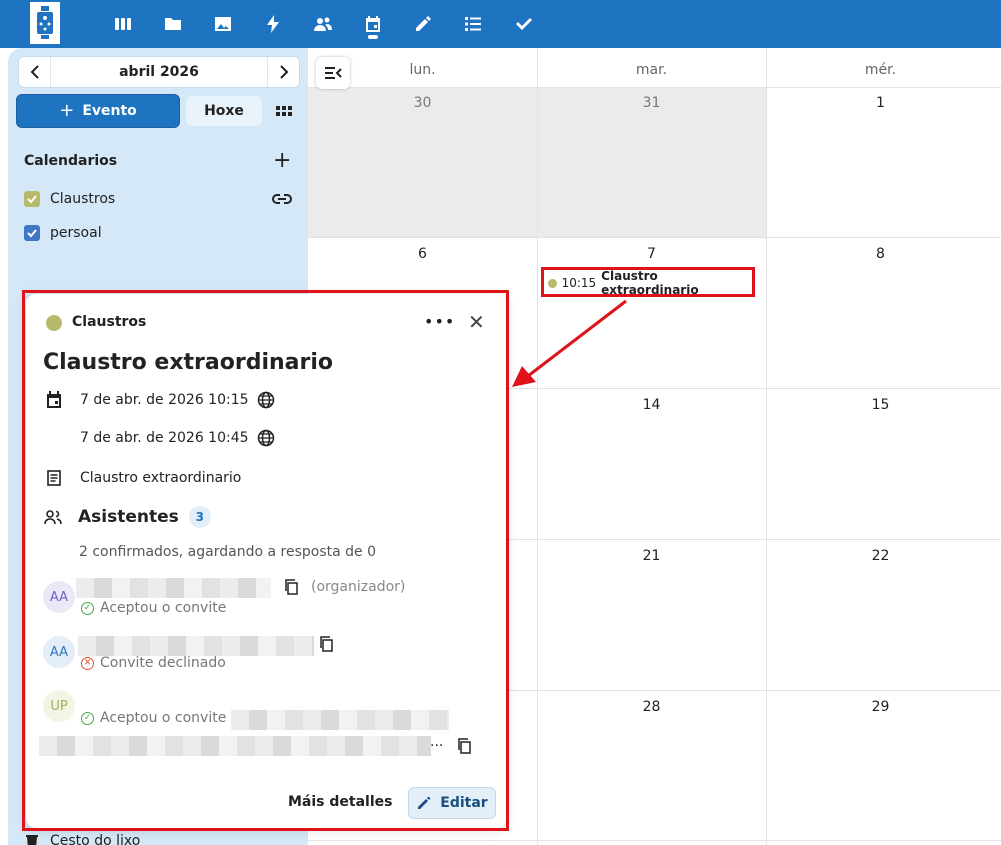 Image resolution: width=1001 pixels, height=845 pixels. I want to click on day-number: 6, so click(422, 254).